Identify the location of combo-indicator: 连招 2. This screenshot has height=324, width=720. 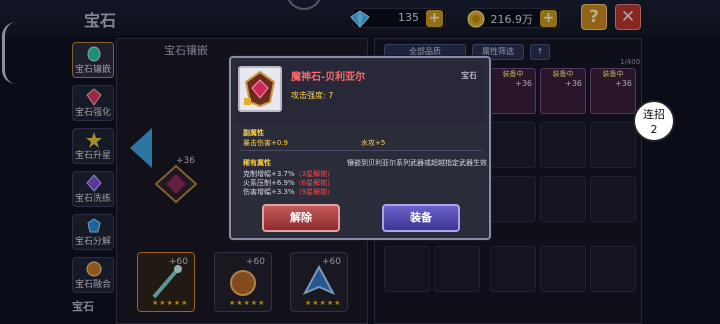
(654, 121).